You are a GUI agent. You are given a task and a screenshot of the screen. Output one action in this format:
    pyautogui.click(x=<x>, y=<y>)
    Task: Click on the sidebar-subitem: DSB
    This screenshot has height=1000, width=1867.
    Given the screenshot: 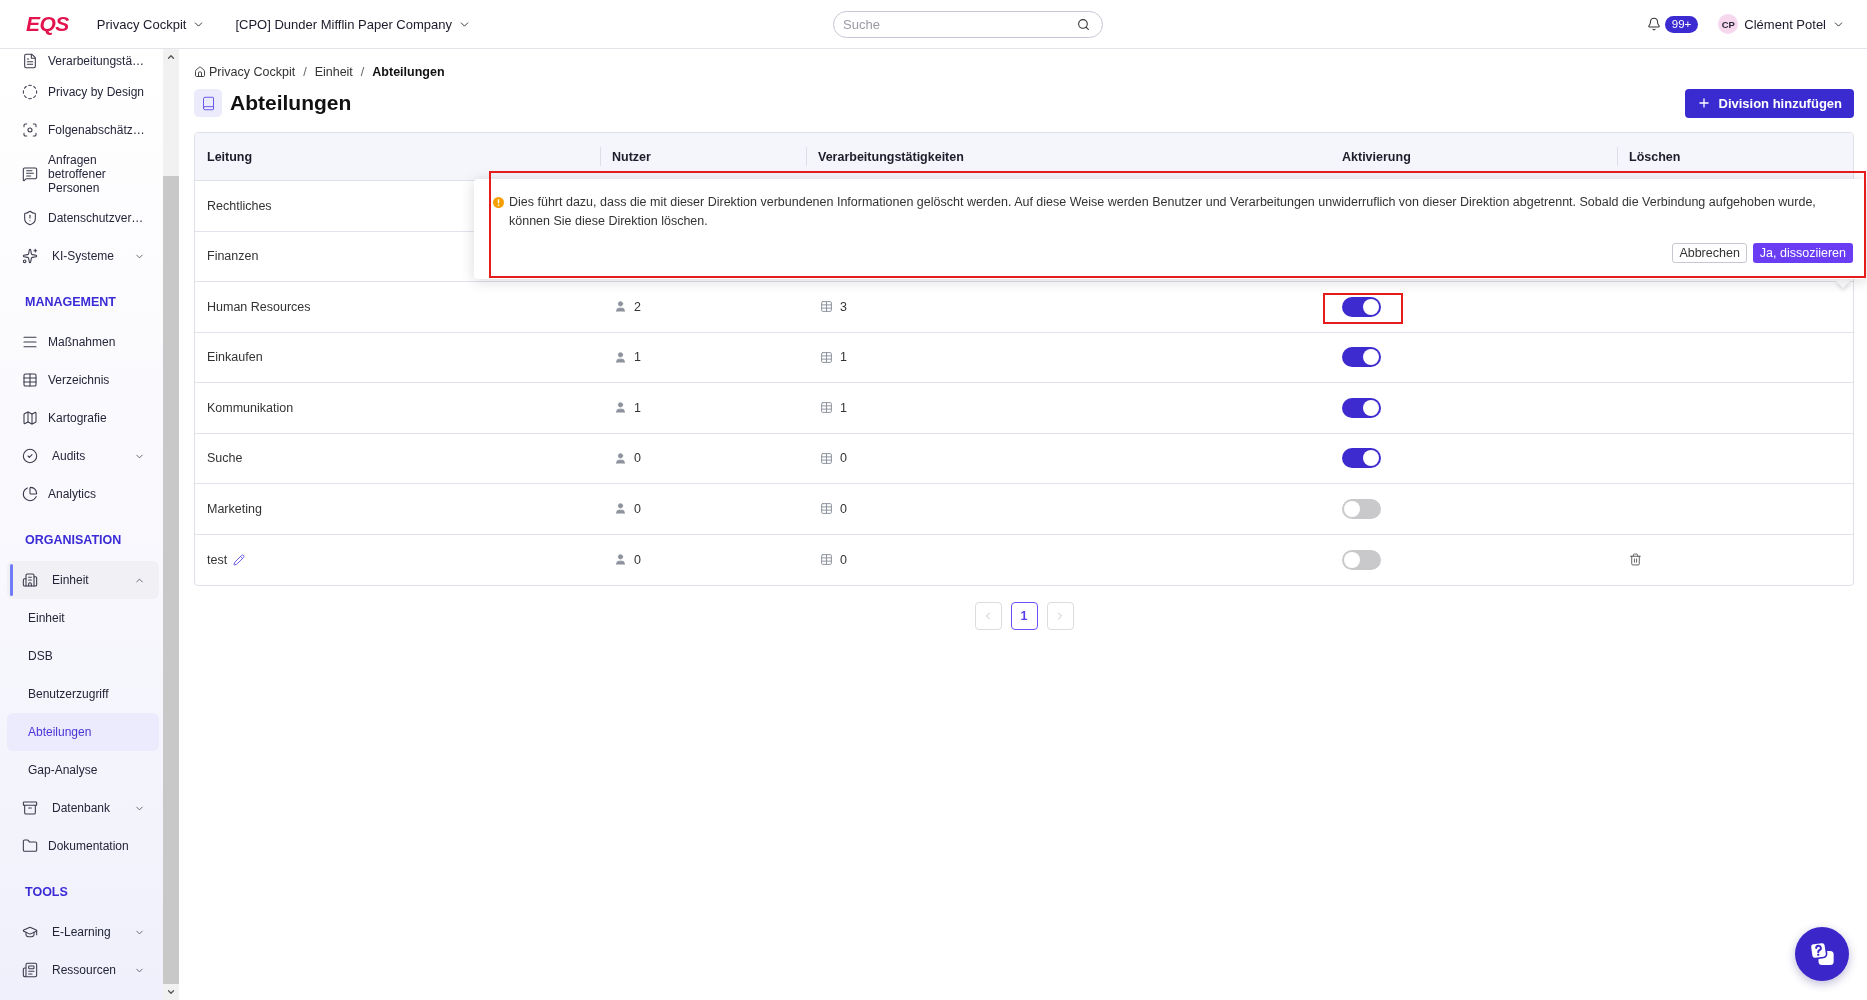 What is the action you would take?
    pyautogui.click(x=83, y=656)
    